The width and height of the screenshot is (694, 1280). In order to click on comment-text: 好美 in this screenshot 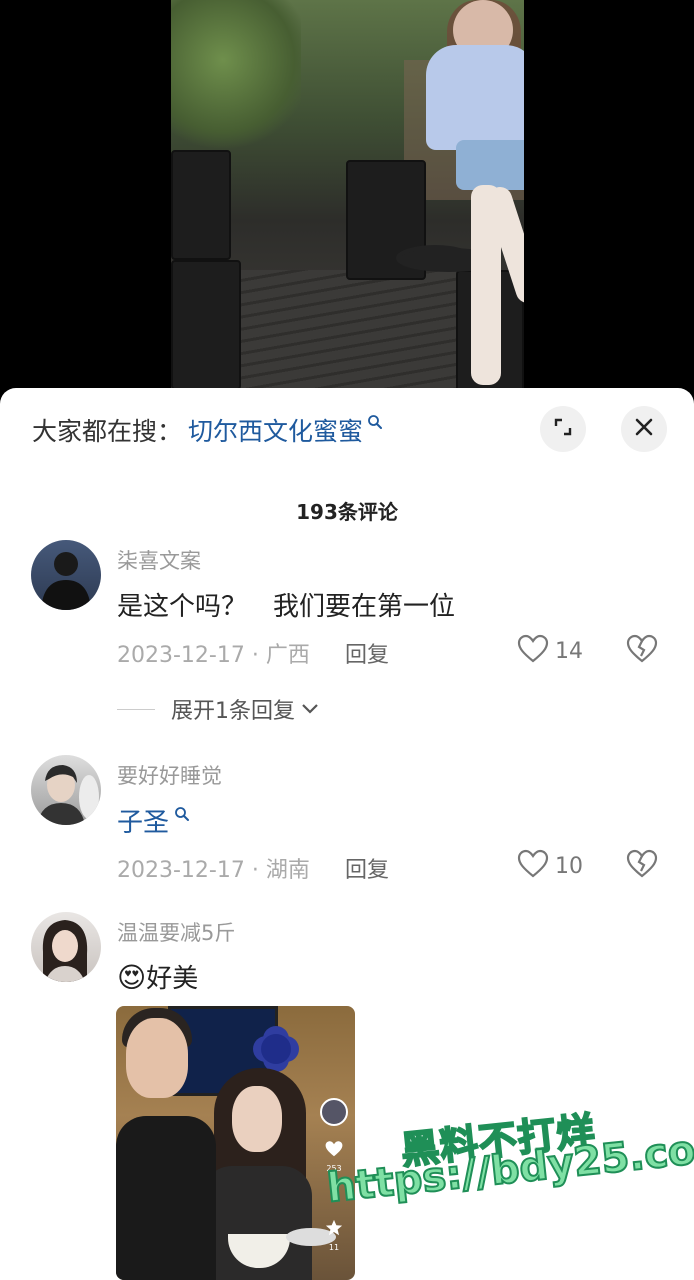, I will do `click(172, 979)`.